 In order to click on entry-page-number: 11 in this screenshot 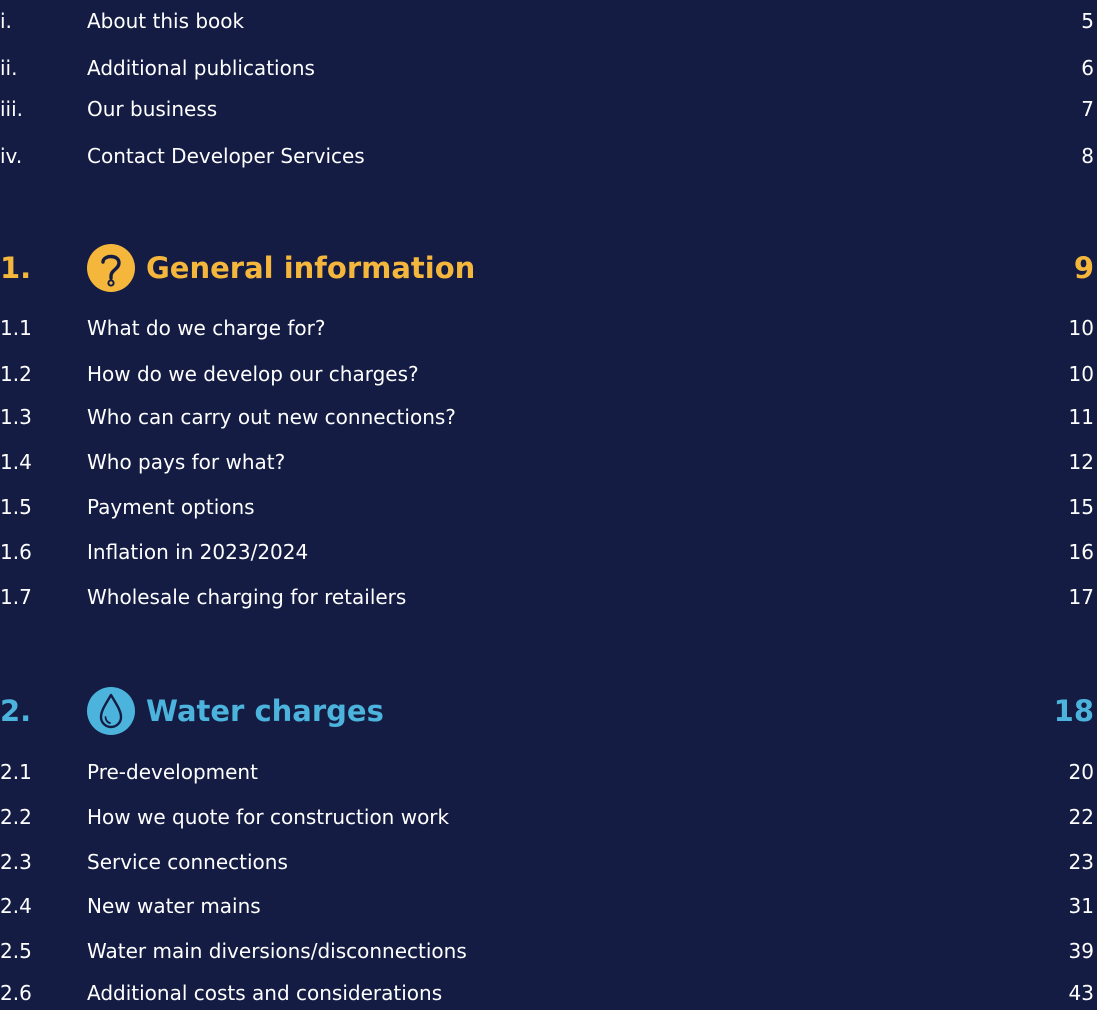, I will do `click(1081, 417)`.